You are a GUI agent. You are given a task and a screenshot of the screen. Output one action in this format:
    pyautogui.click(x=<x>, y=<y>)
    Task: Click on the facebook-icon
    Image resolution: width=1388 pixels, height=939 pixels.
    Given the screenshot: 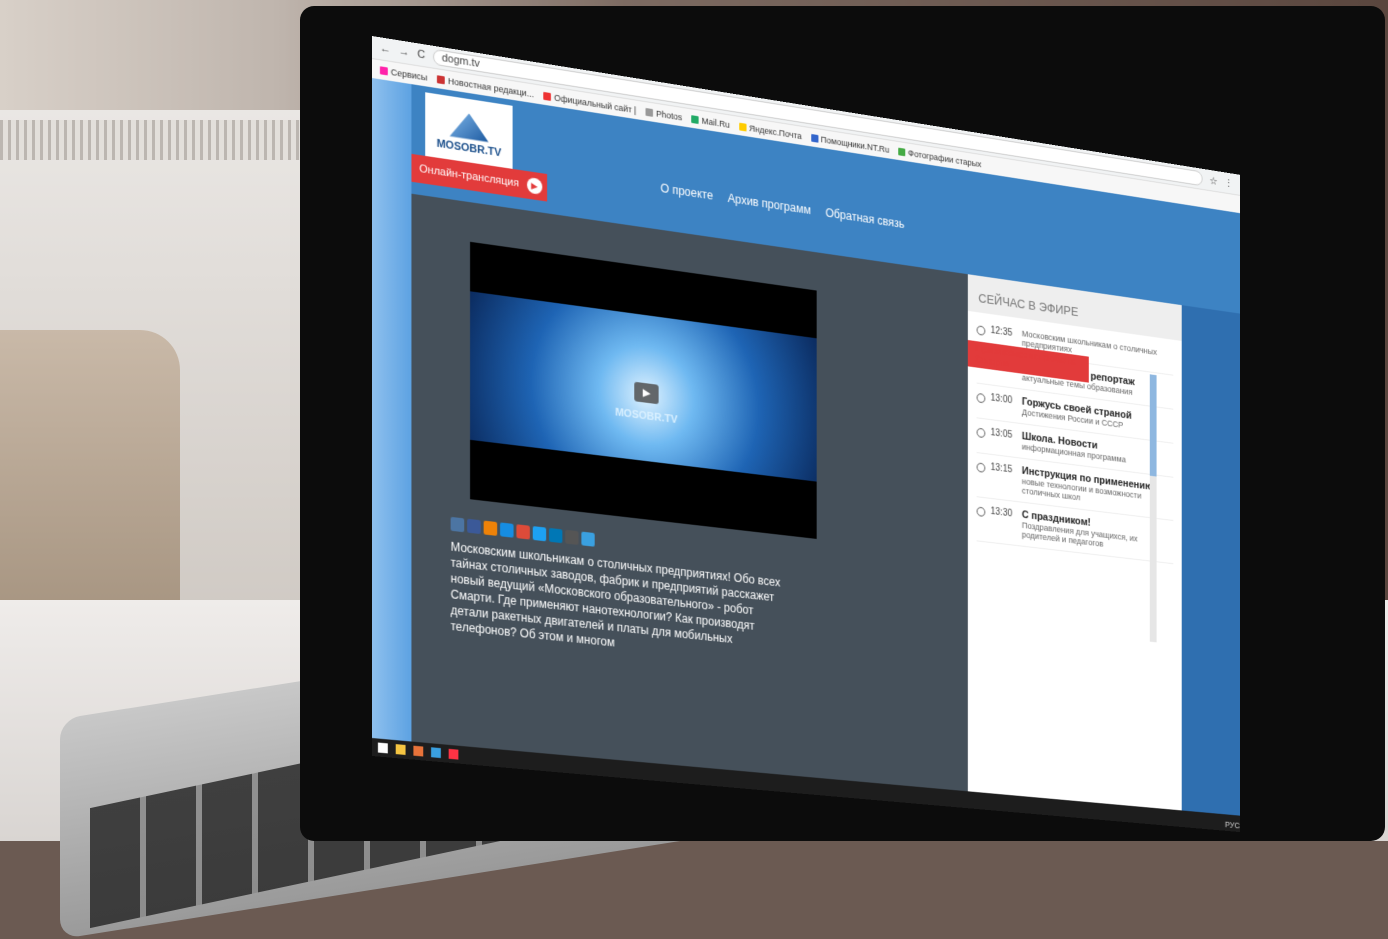 What is the action you would take?
    pyautogui.click(x=474, y=526)
    